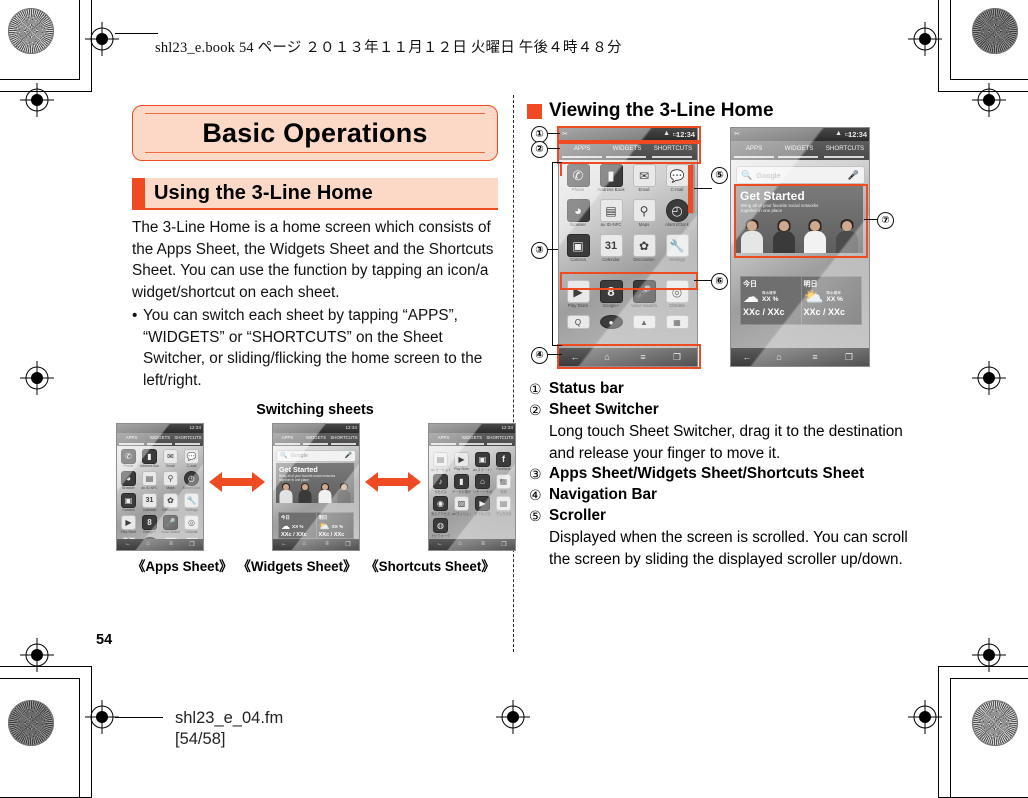 The image size is (1028, 798). I want to click on shortcut-uta-pass: ♪ うたパス, so click(440, 483).